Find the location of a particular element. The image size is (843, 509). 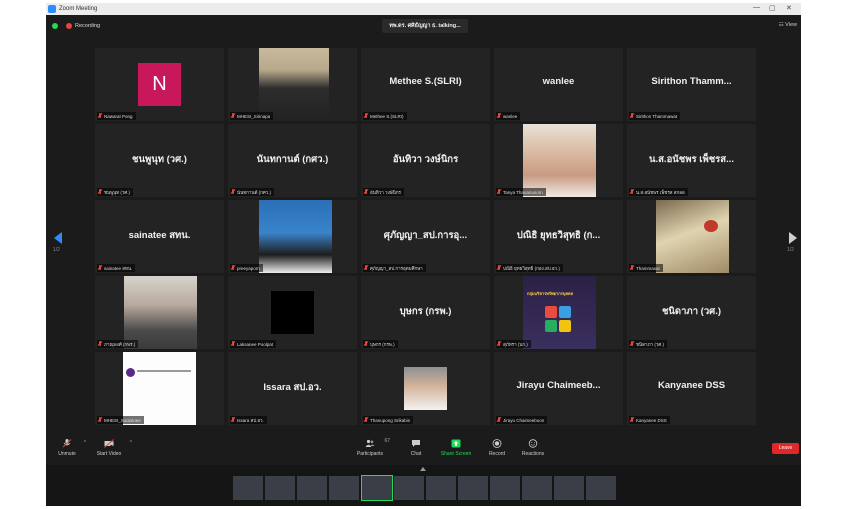

participant-name-label: น.ส.อนัชพร เพ็ชรส สกลอ is located at coordinates (658, 192).